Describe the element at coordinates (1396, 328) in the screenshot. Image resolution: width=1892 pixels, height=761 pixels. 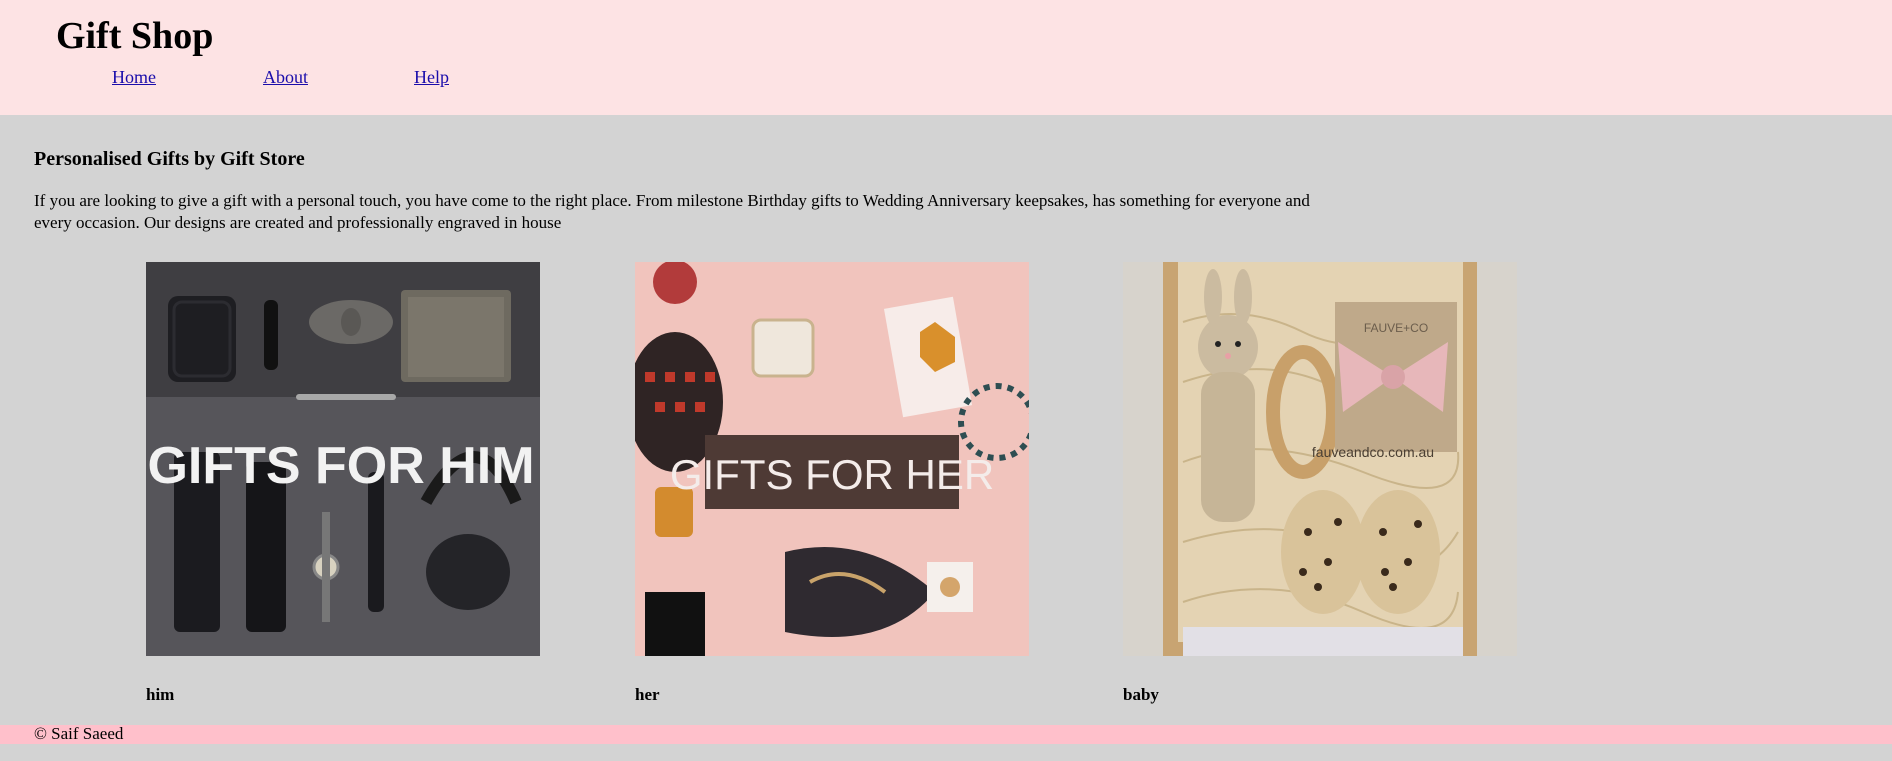
I see `brand-tag-text: FAUVE+CO` at that location.